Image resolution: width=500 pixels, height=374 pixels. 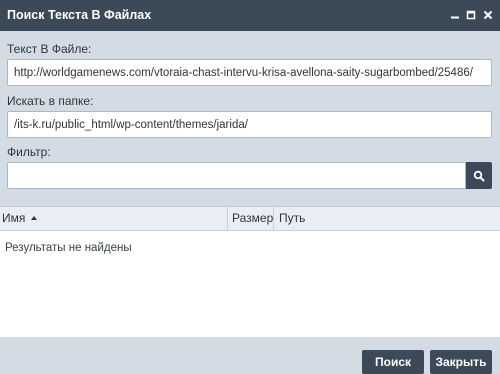 What do you see at coordinates (236, 175) in the screenshot?
I see `filter-input` at bounding box center [236, 175].